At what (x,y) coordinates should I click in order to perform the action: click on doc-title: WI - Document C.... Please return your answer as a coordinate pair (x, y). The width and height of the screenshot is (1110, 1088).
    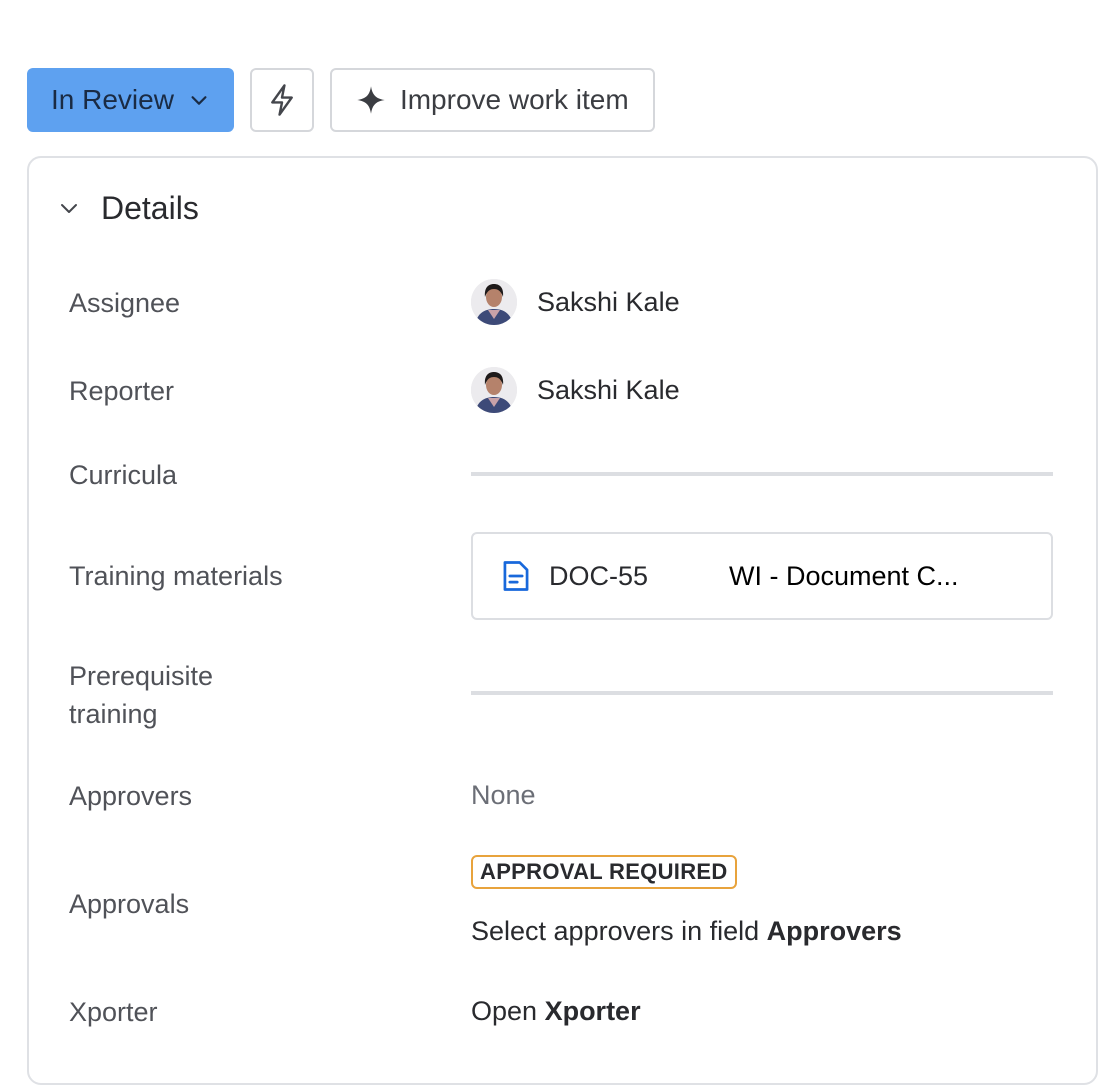
    Looking at the image, I should click on (844, 575).